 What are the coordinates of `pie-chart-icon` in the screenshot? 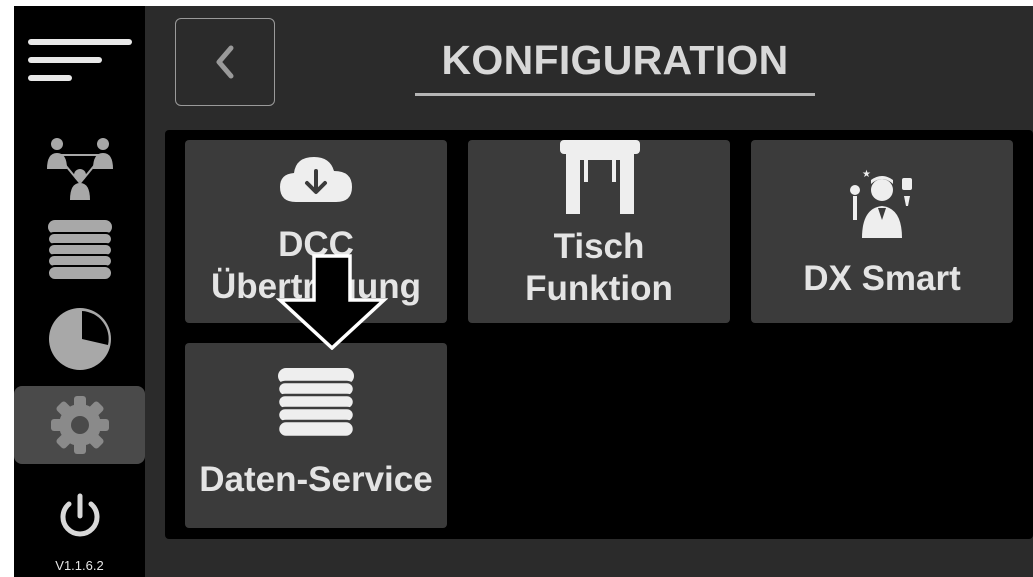 It's located at (79, 339).